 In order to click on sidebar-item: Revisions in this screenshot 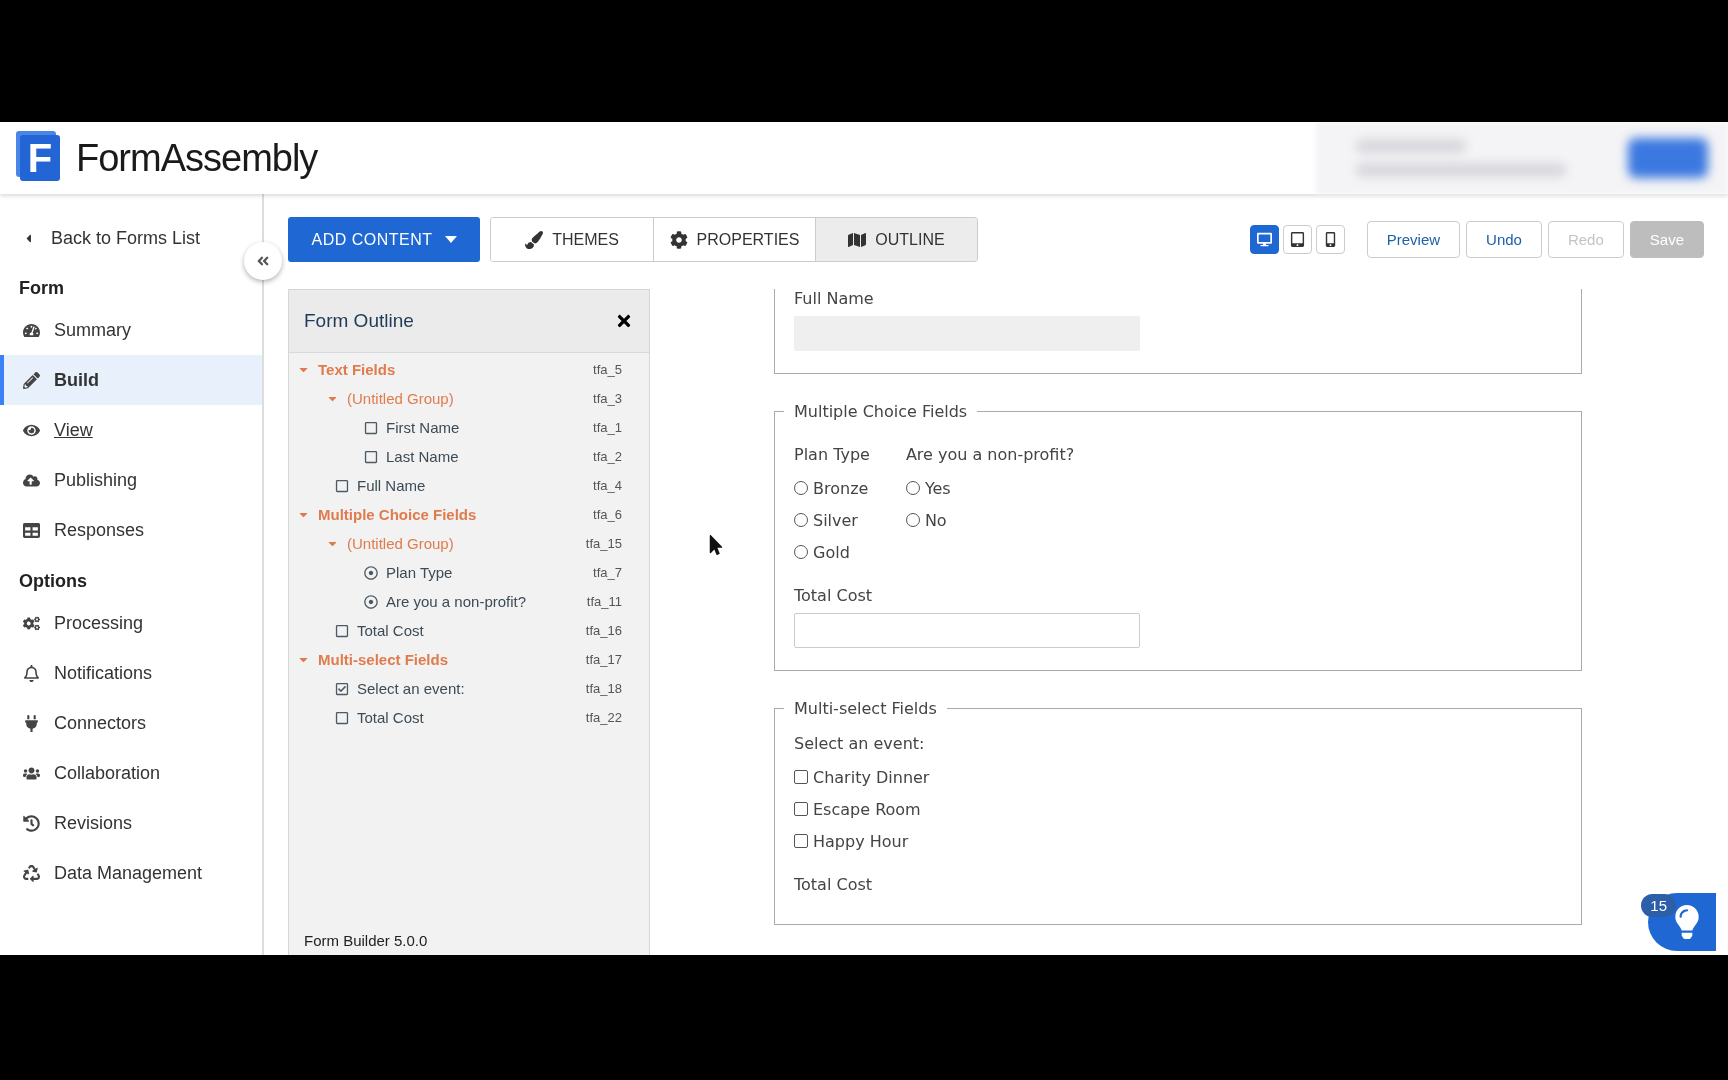, I will do `click(131, 823)`.